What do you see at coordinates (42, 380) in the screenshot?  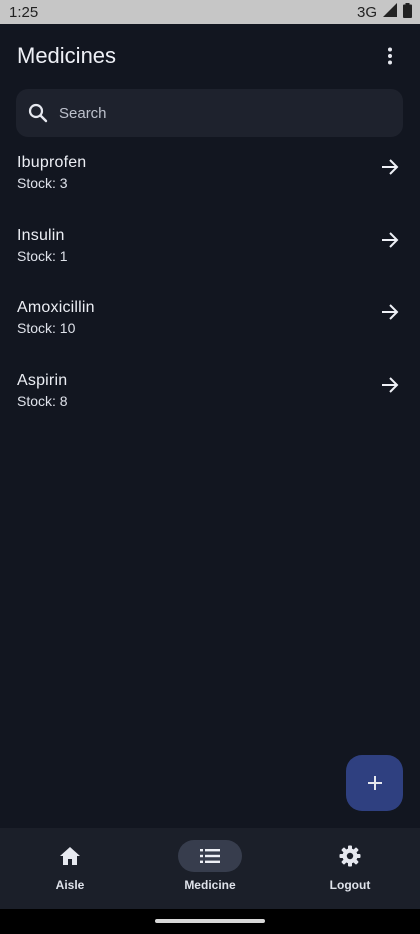 I see `medicine-name: Aspirin` at bounding box center [42, 380].